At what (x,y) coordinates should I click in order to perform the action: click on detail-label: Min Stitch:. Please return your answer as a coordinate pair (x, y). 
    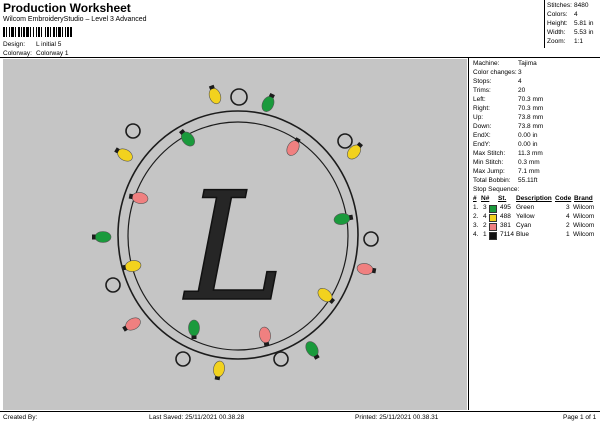
    Looking at the image, I should click on (488, 162).